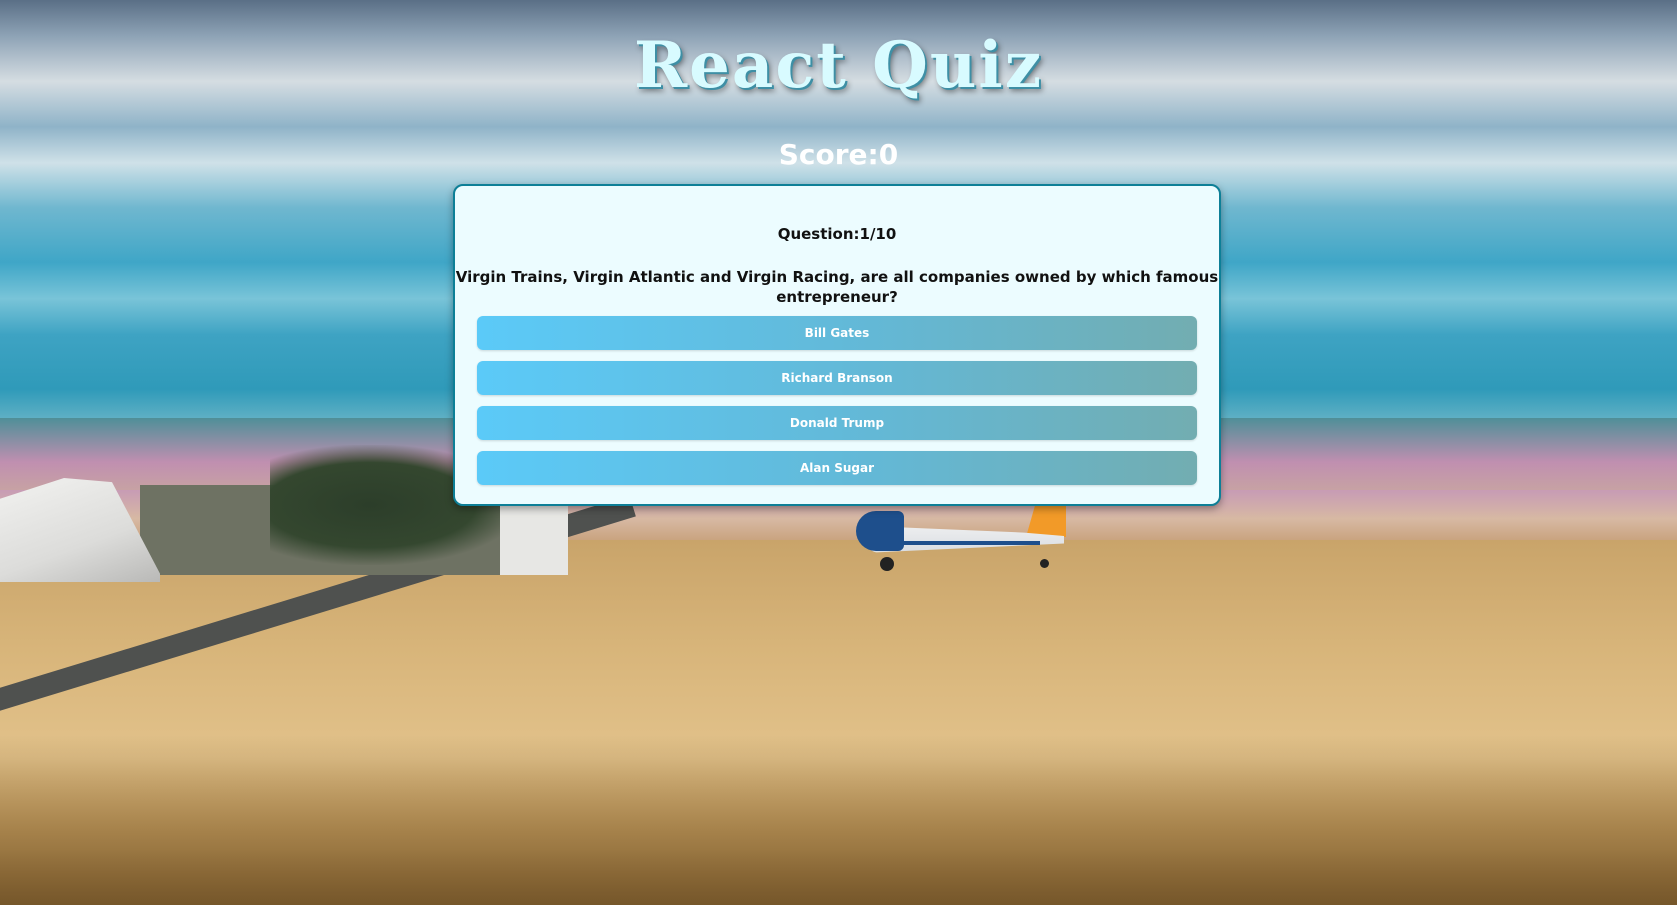  Describe the element at coordinates (534, 540) in the screenshot. I see `background-white-building` at that location.